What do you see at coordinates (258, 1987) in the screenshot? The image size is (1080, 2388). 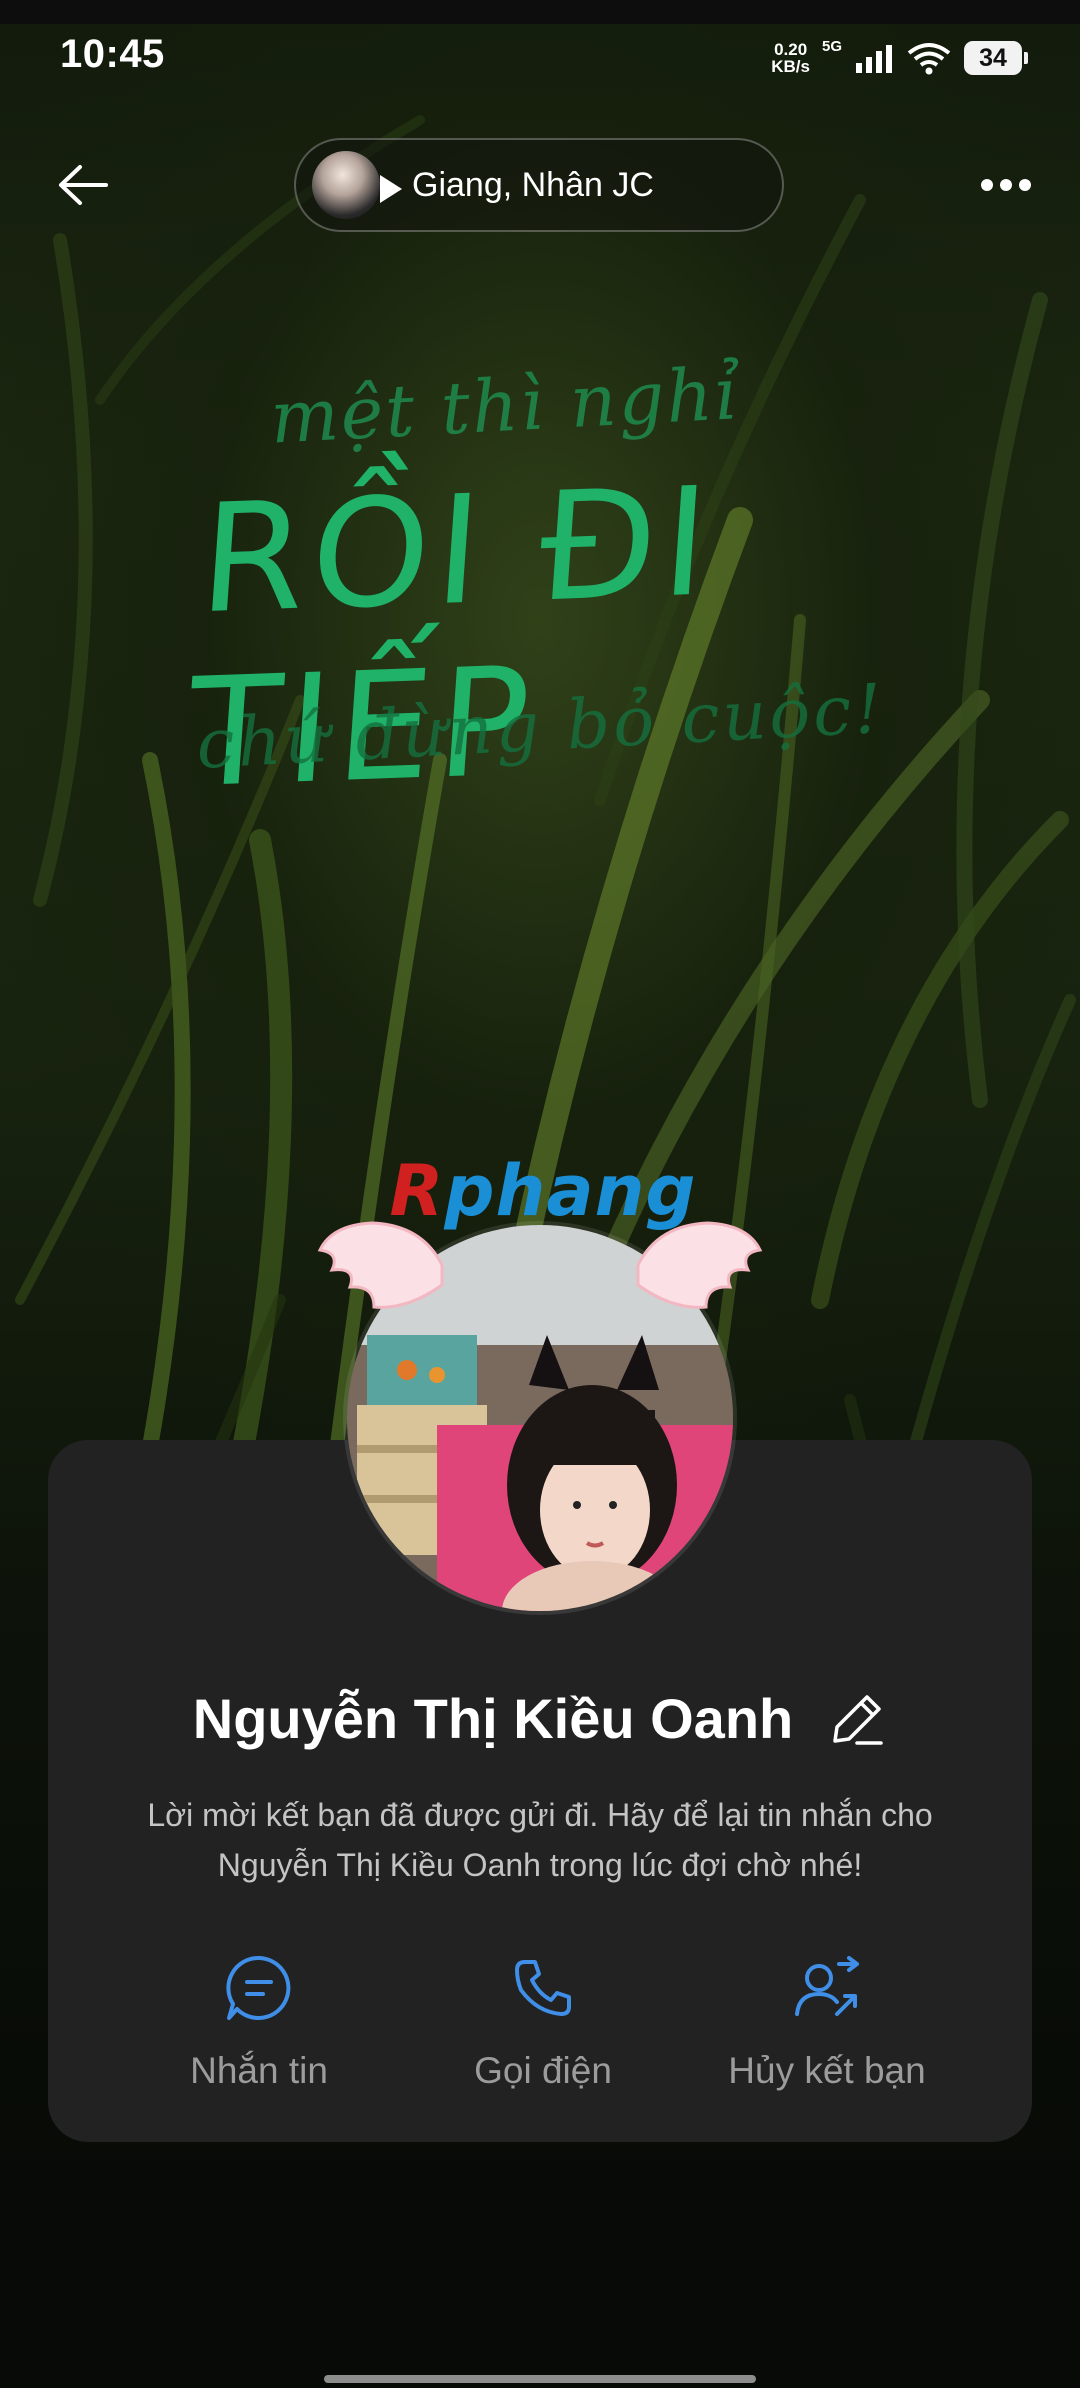 I see `chat-bubble-icon` at bounding box center [258, 1987].